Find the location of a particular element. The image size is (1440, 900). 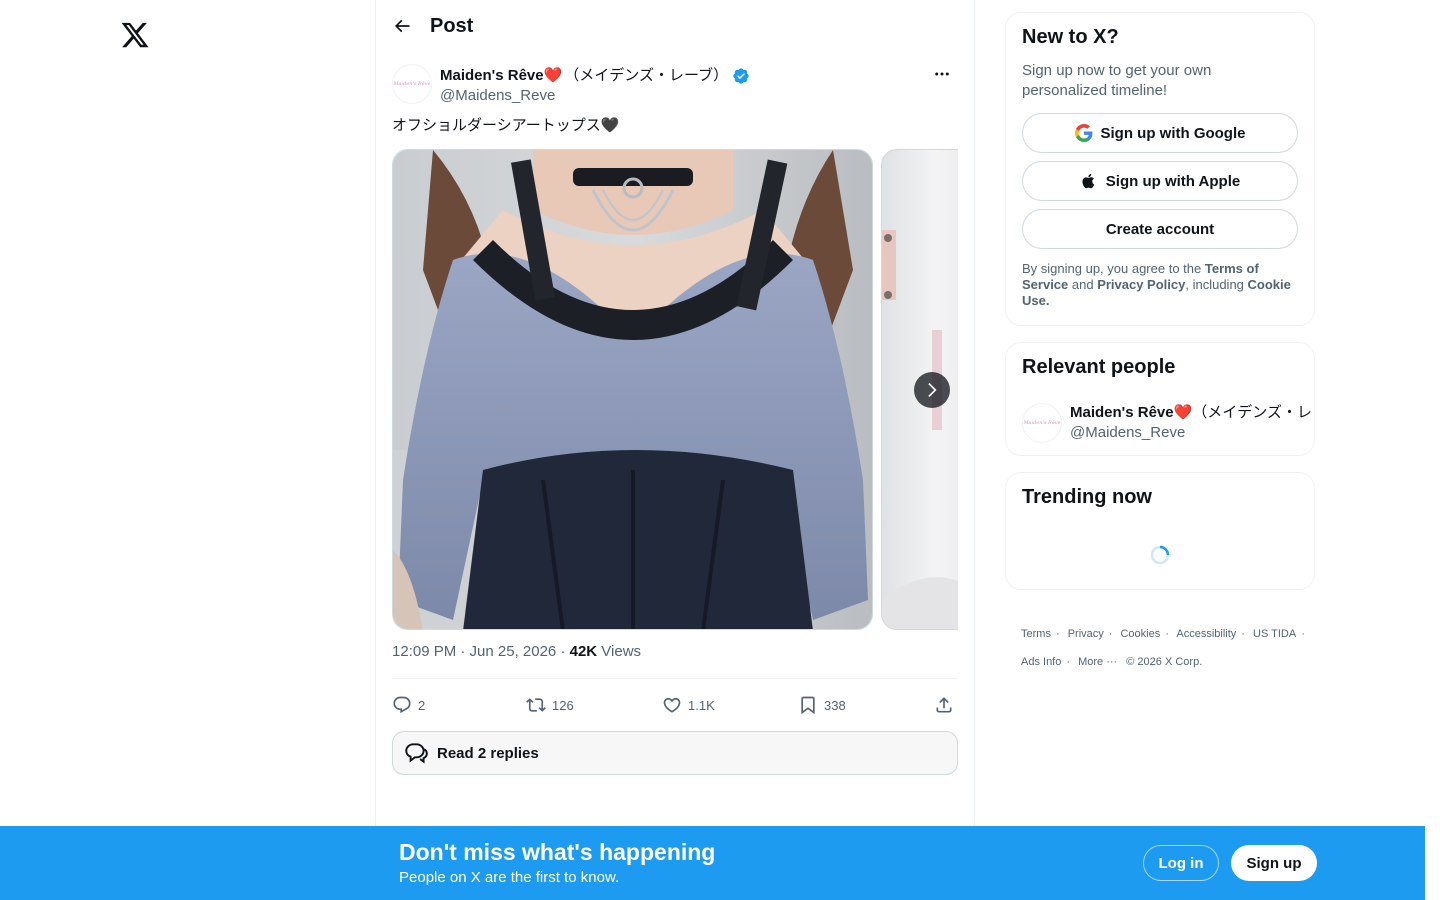

signup-apple-button: Sign up with Apple is located at coordinates (1160, 181).